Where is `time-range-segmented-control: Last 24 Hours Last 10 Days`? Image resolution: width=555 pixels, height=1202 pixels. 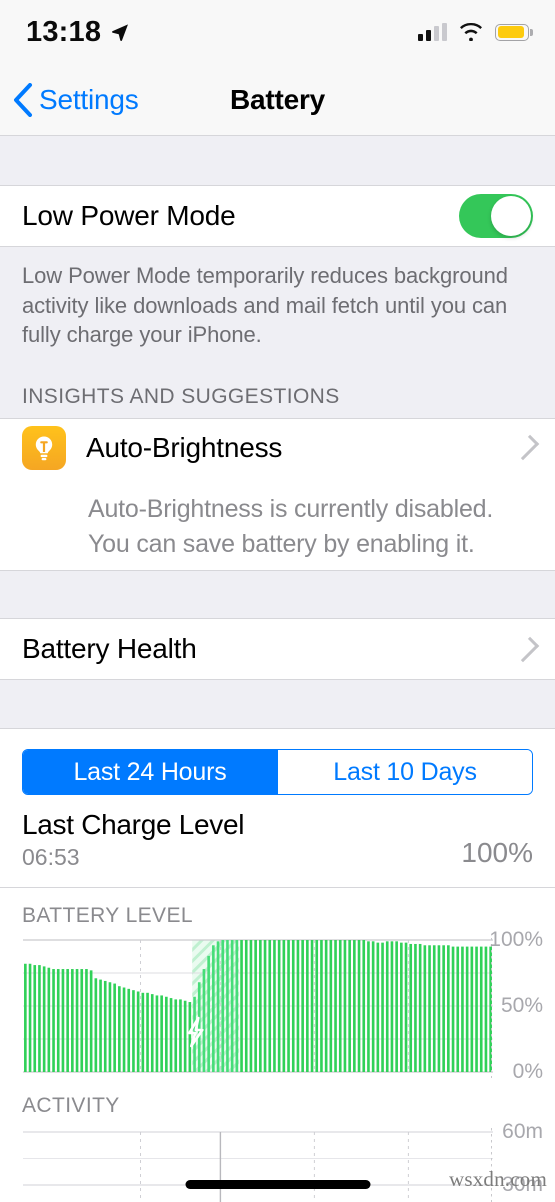
time-range-segmented-control: Last 24 Hours Last 10 Days is located at coordinates (277, 772).